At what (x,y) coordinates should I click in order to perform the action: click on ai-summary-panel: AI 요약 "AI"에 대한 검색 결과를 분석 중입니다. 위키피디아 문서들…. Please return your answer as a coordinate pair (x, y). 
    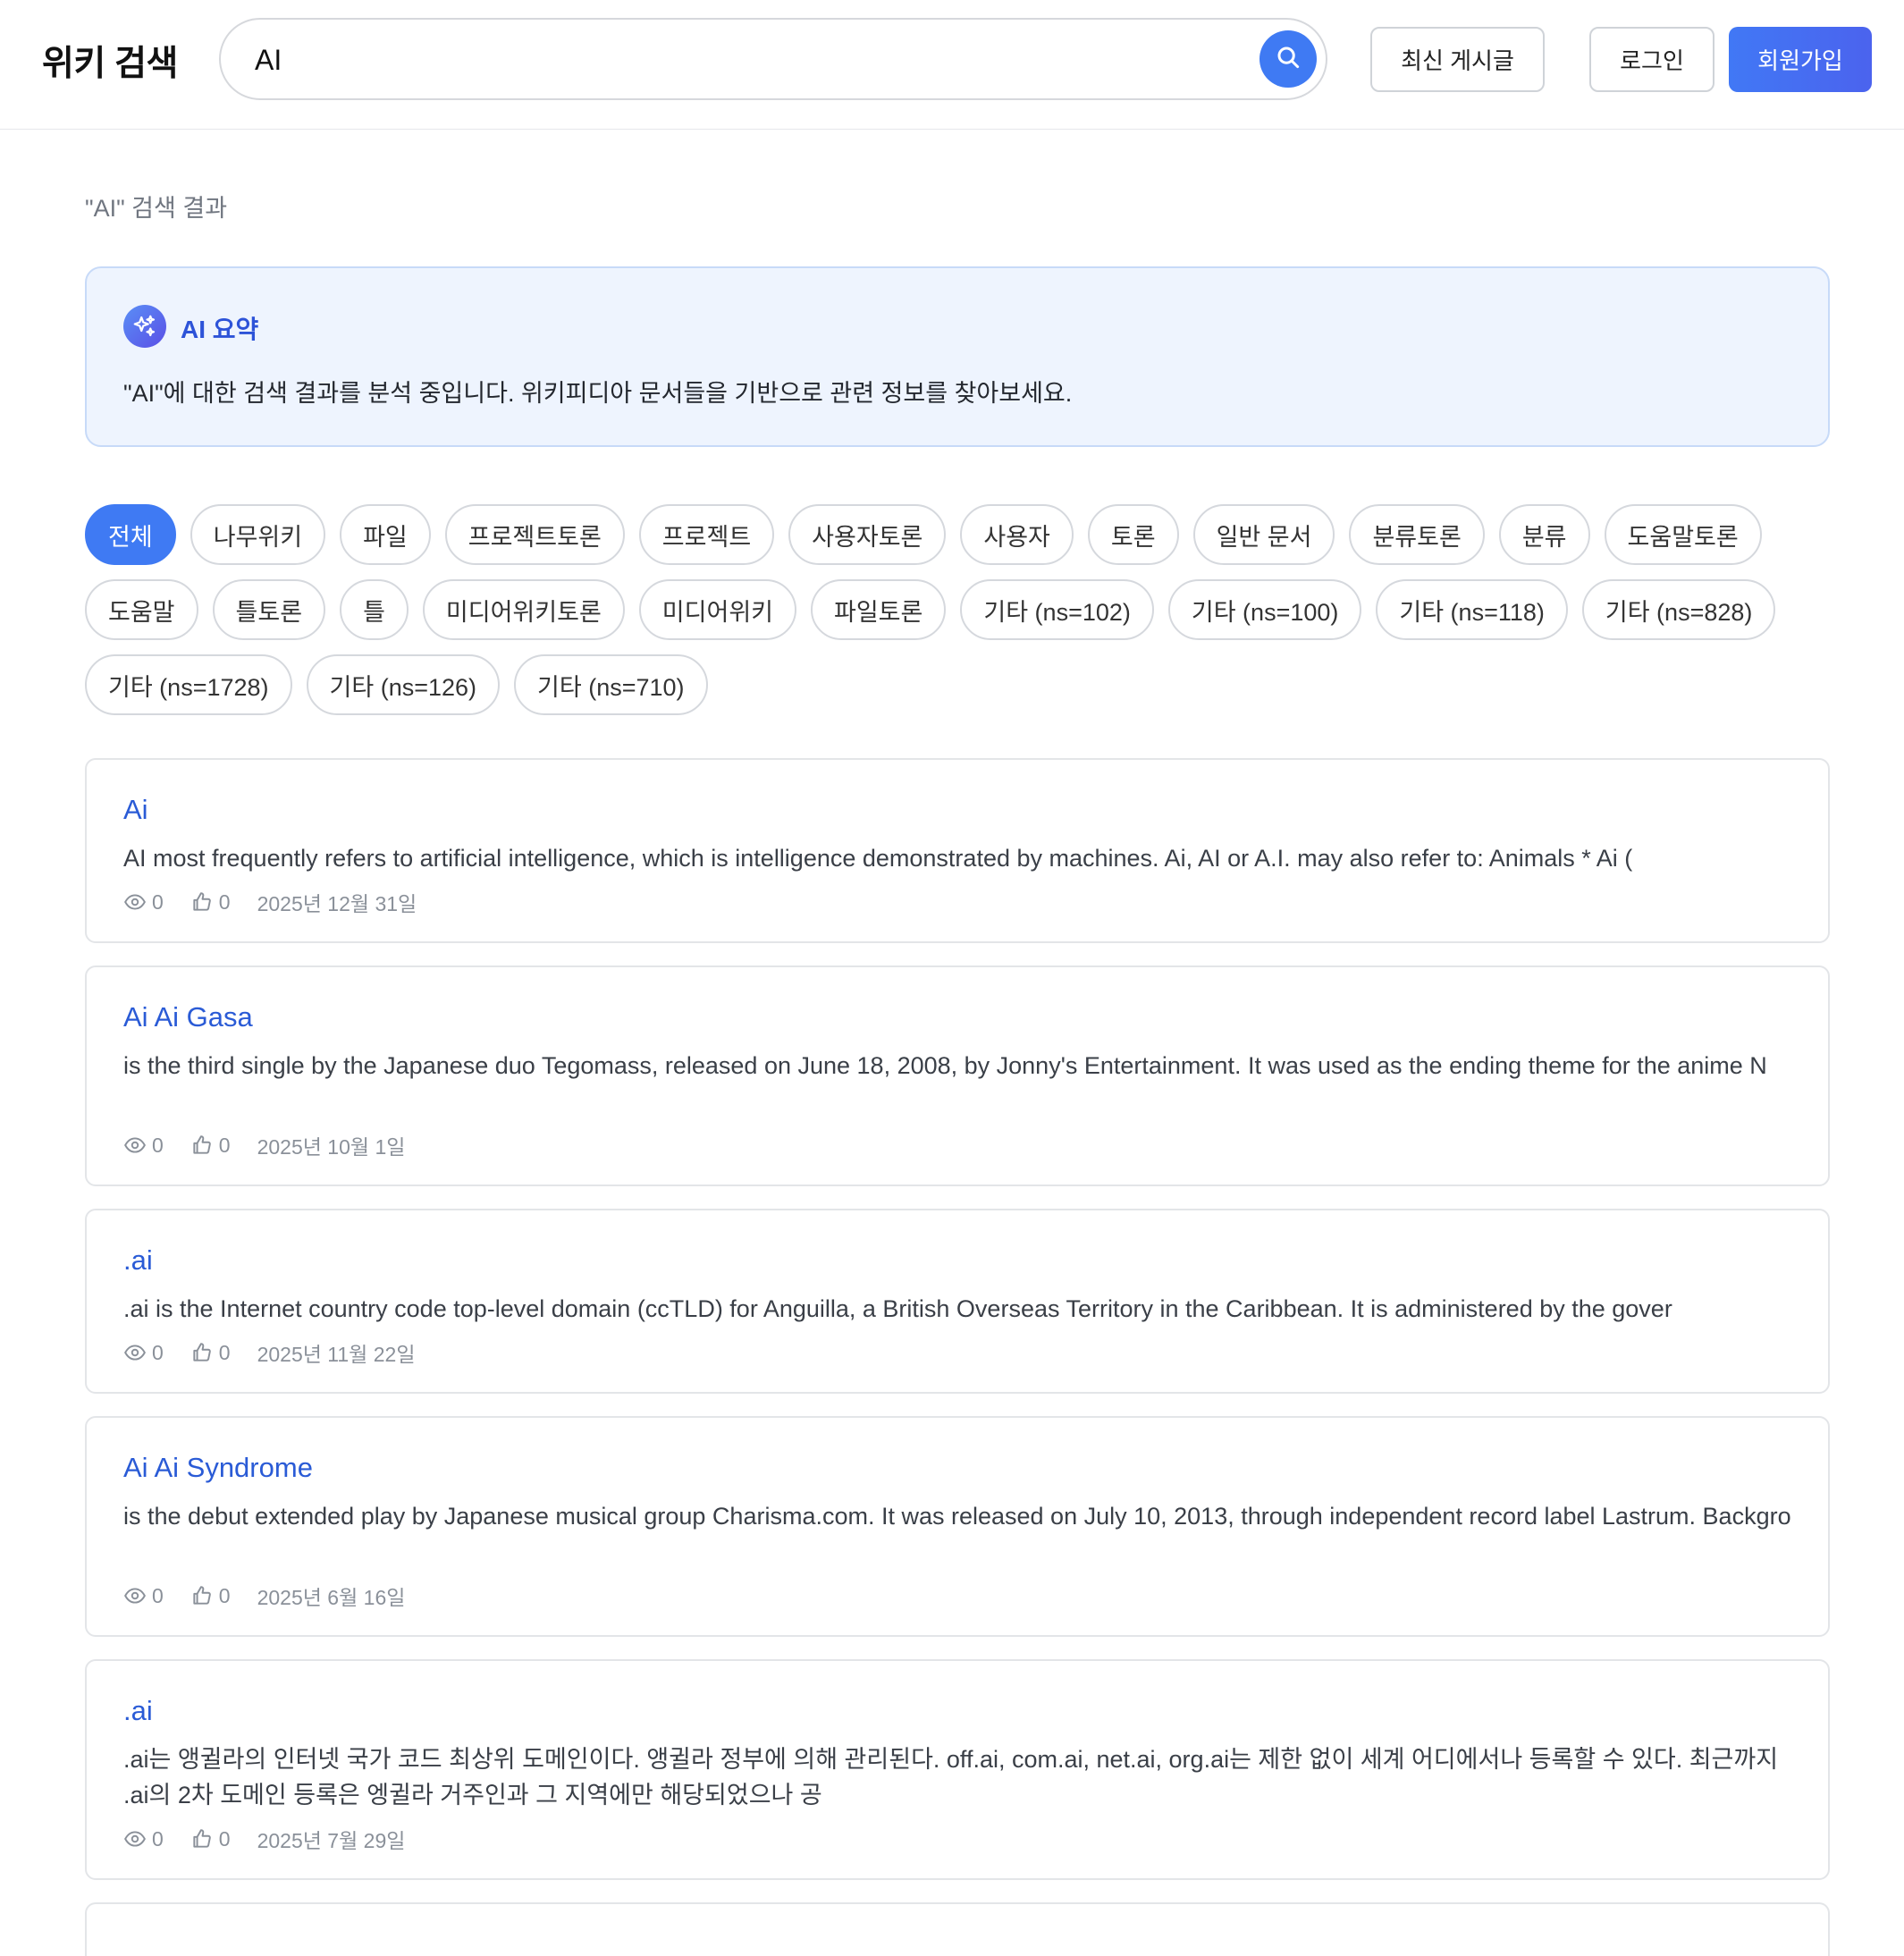
    Looking at the image, I should click on (957, 357).